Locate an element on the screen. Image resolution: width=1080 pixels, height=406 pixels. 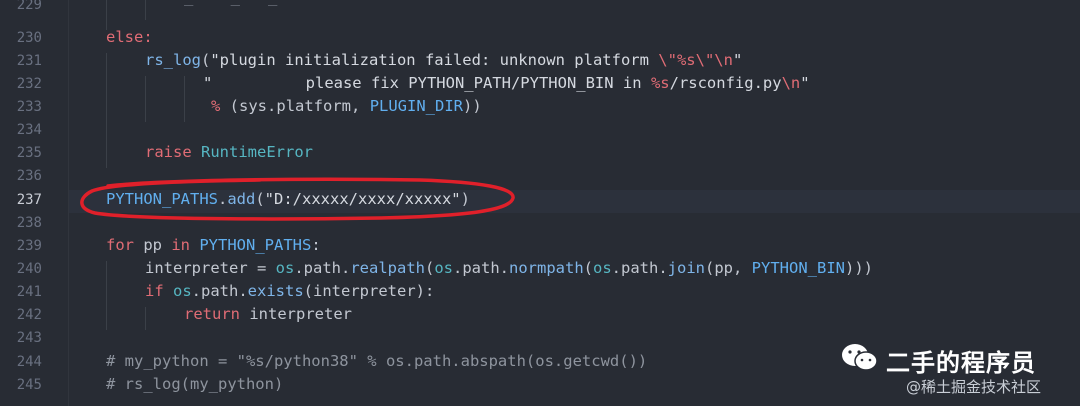
watermark-title: 二手的程序员 is located at coordinates (961, 363).